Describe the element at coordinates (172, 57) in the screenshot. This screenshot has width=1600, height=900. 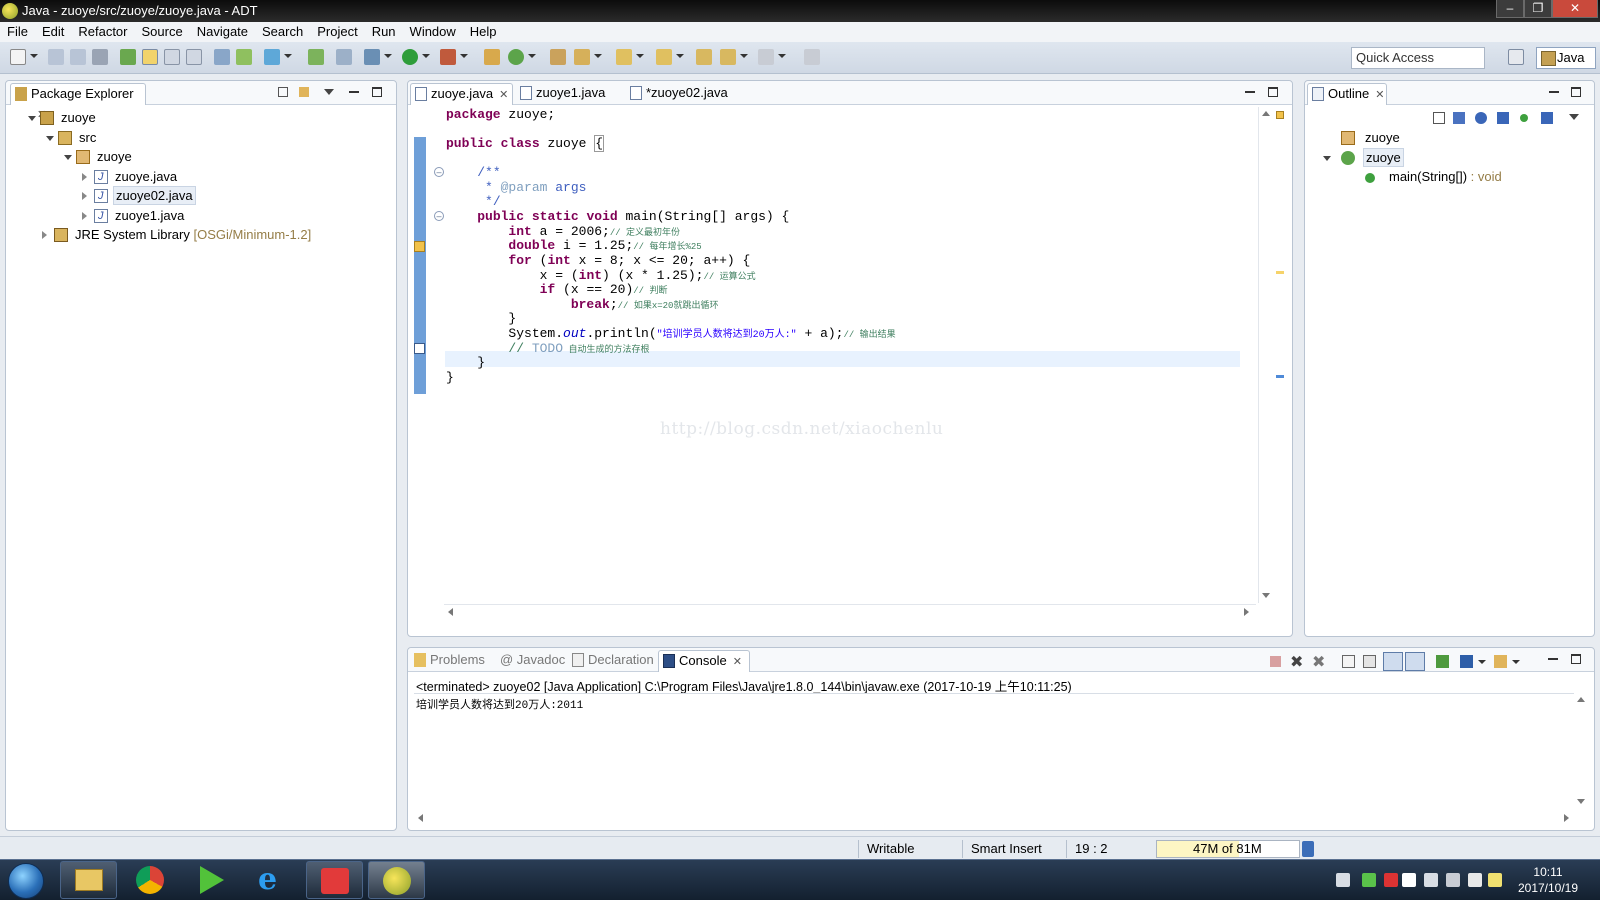
I see `toggle-block-selection-icon` at that location.